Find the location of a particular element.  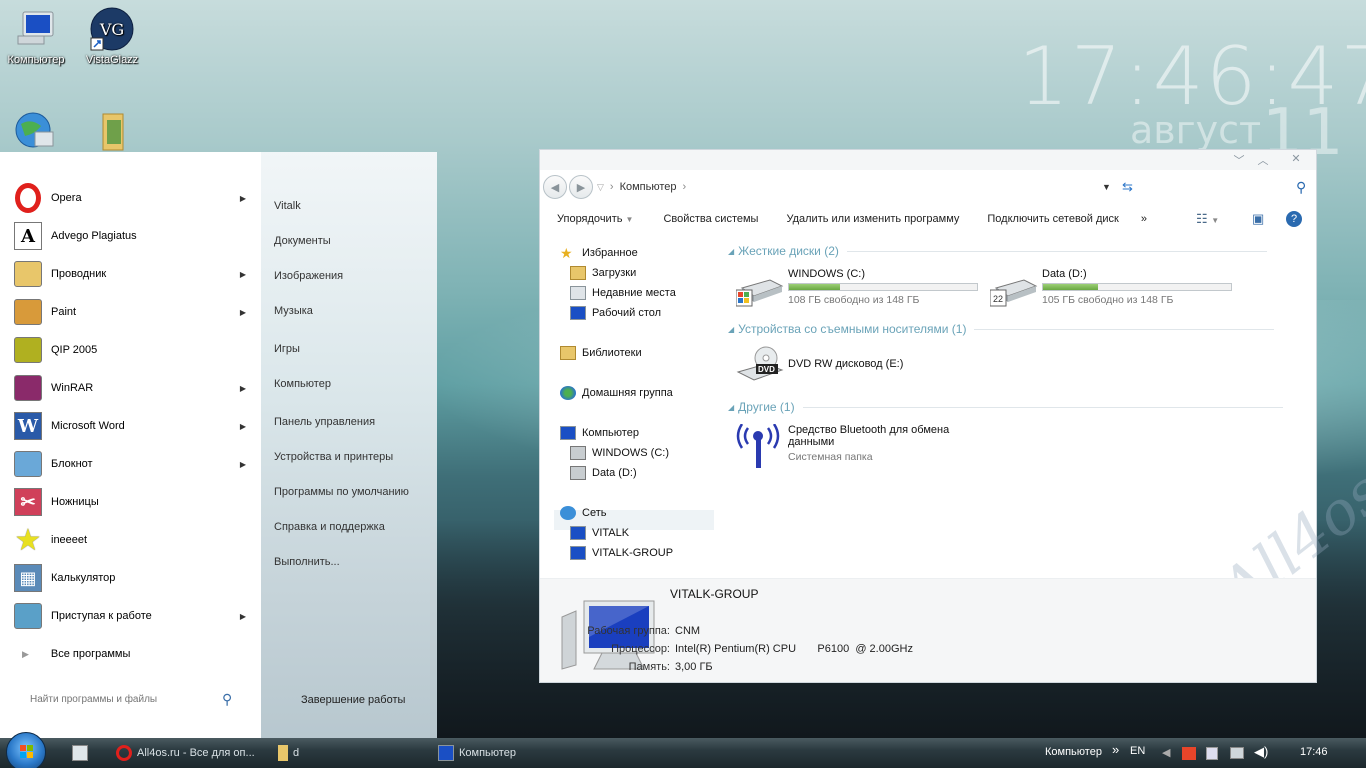

start-menu-place: Компьютер is located at coordinates (302, 384).